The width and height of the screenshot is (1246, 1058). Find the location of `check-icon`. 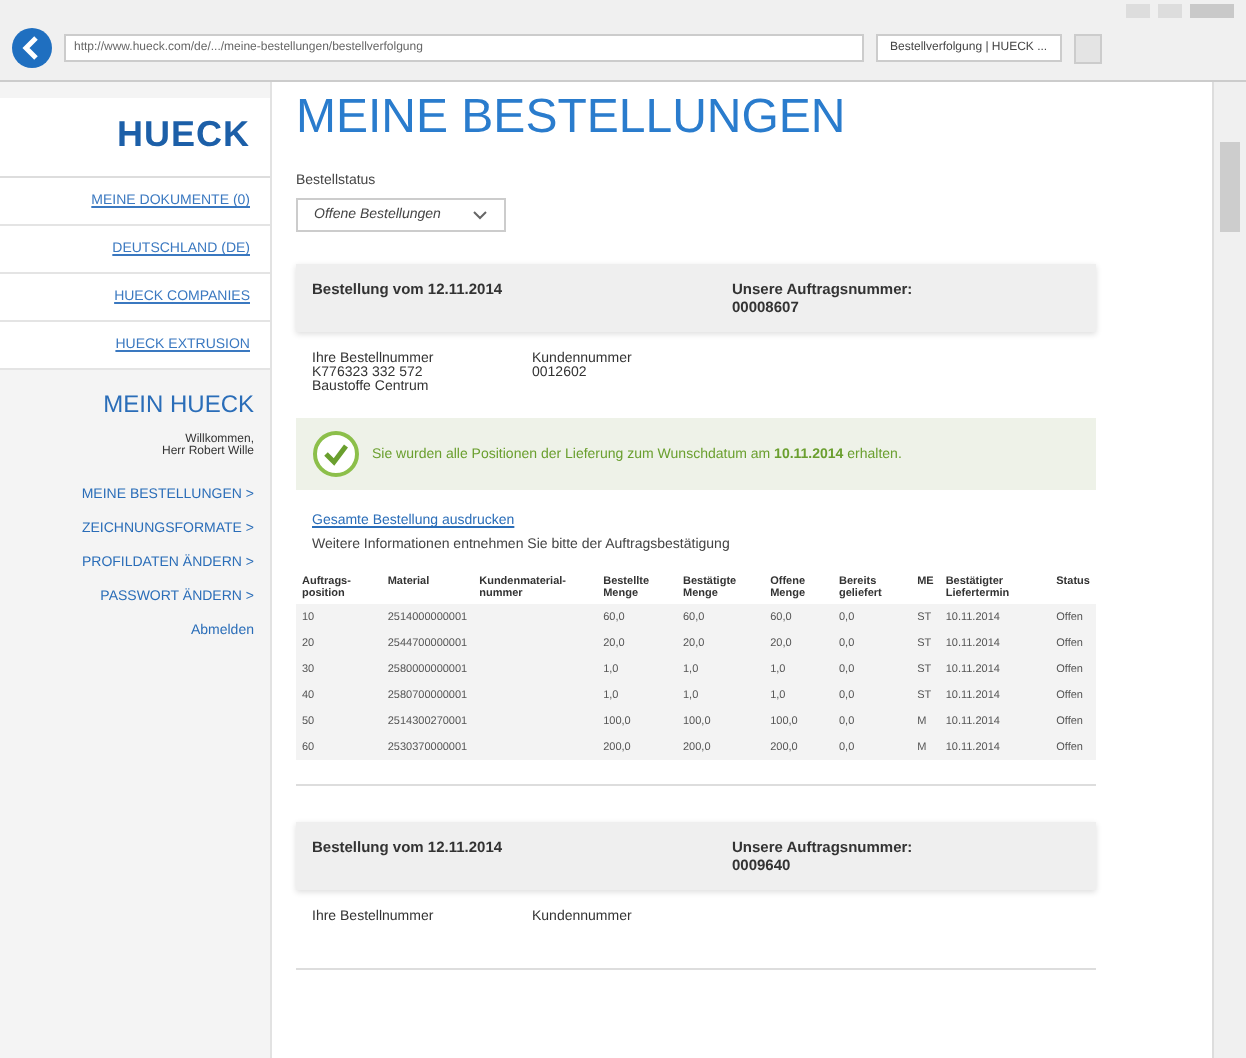

check-icon is located at coordinates (336, 454).